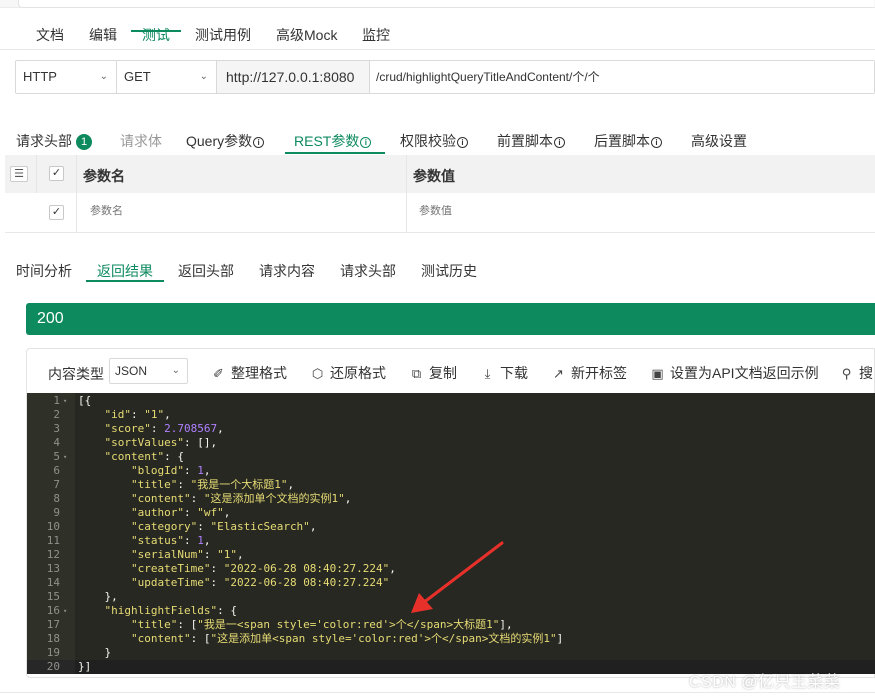 Image resolution: width=875 pixels, height=698 pixels. Describe the element at coordinates (66, 77) in the screenshot. I see `protocol-select: HTTP ⌄` at that location.